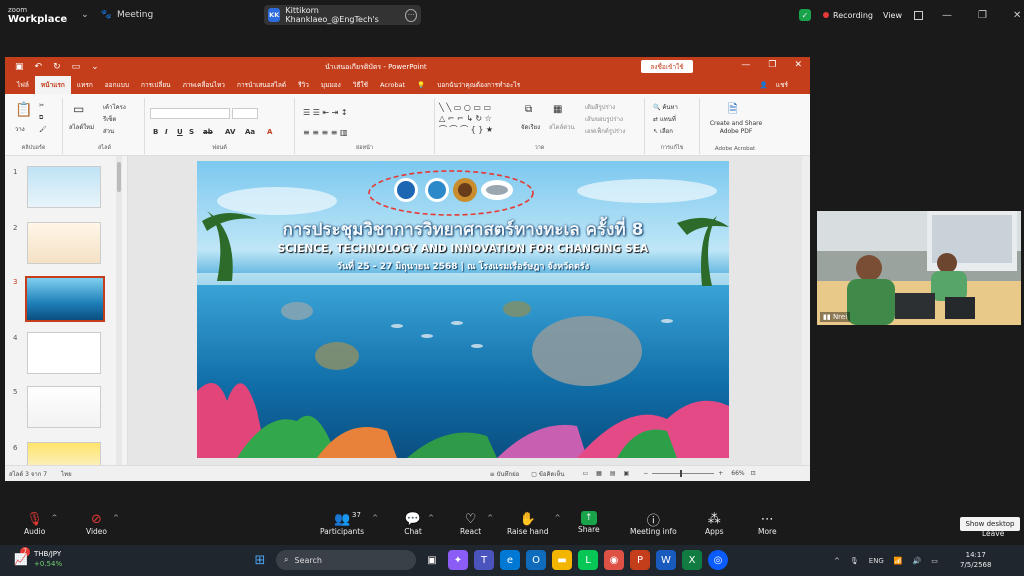 The image size is (1024, 576). Describe the element at coordinates (653, 524) in the screenshot. I see `meeting-info-button: ⓘ Meeting info` at that location.